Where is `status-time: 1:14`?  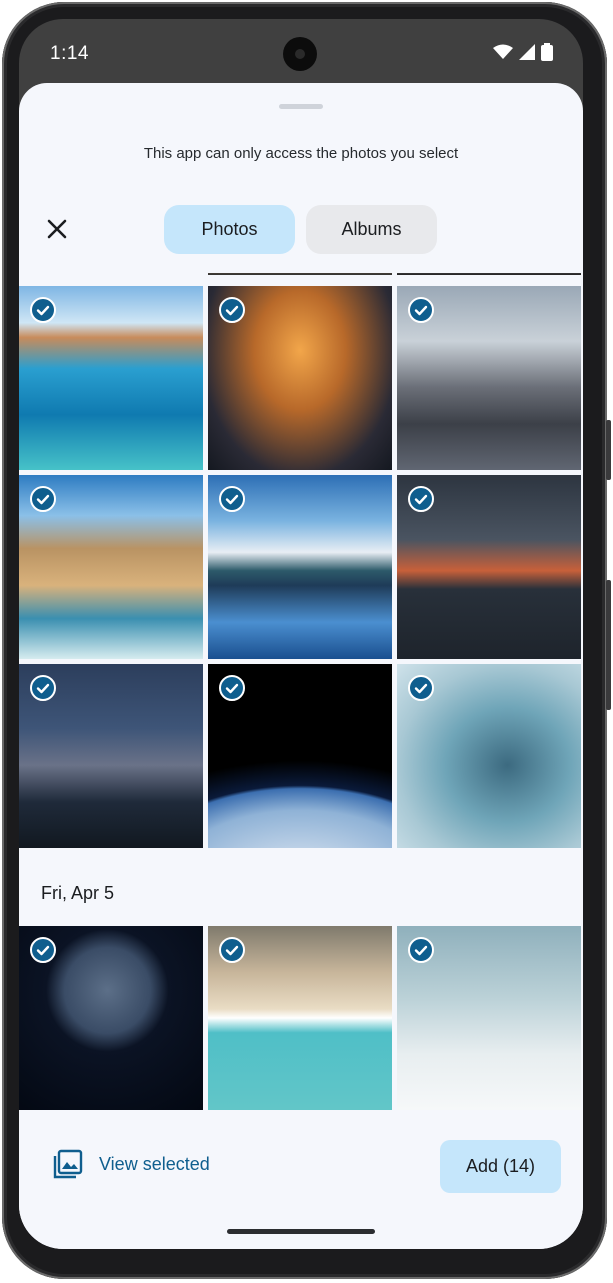 status-time: 1:14 is located at coordinates (69, 53).